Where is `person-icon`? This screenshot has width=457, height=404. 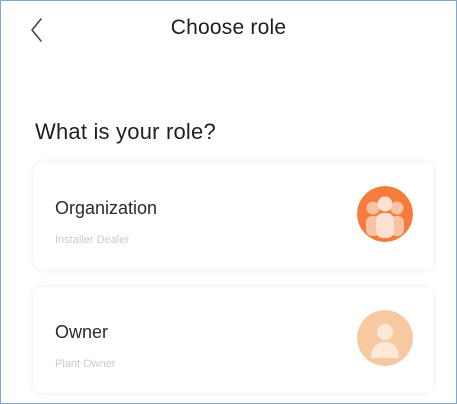
person-icon is located at coordinates (385, 338).